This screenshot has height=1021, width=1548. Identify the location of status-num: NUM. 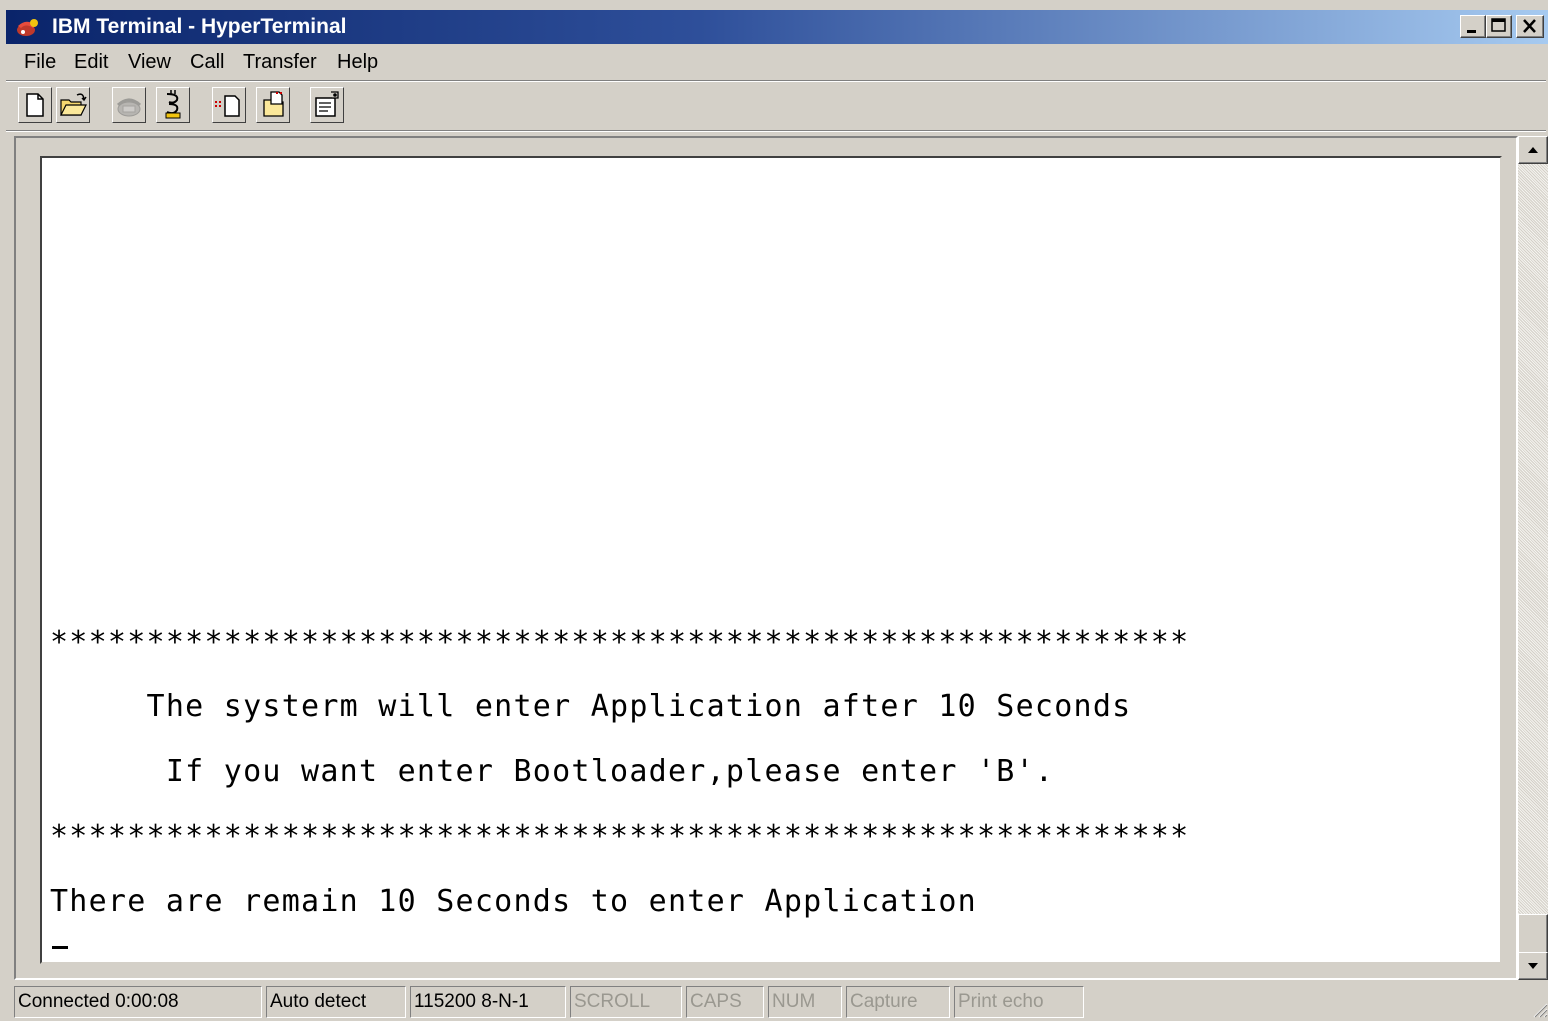
(805, 1002).